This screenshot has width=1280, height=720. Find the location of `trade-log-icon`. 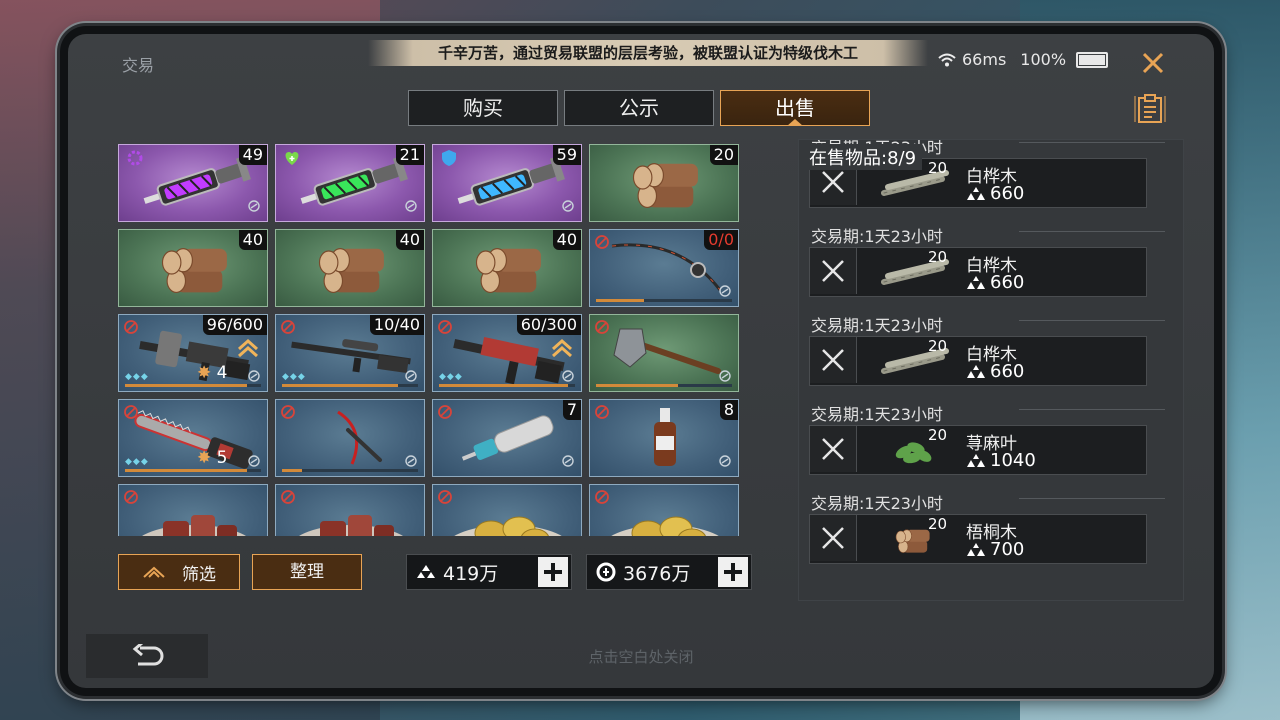

trade-log-icon is located at coordinates (1150, 109).